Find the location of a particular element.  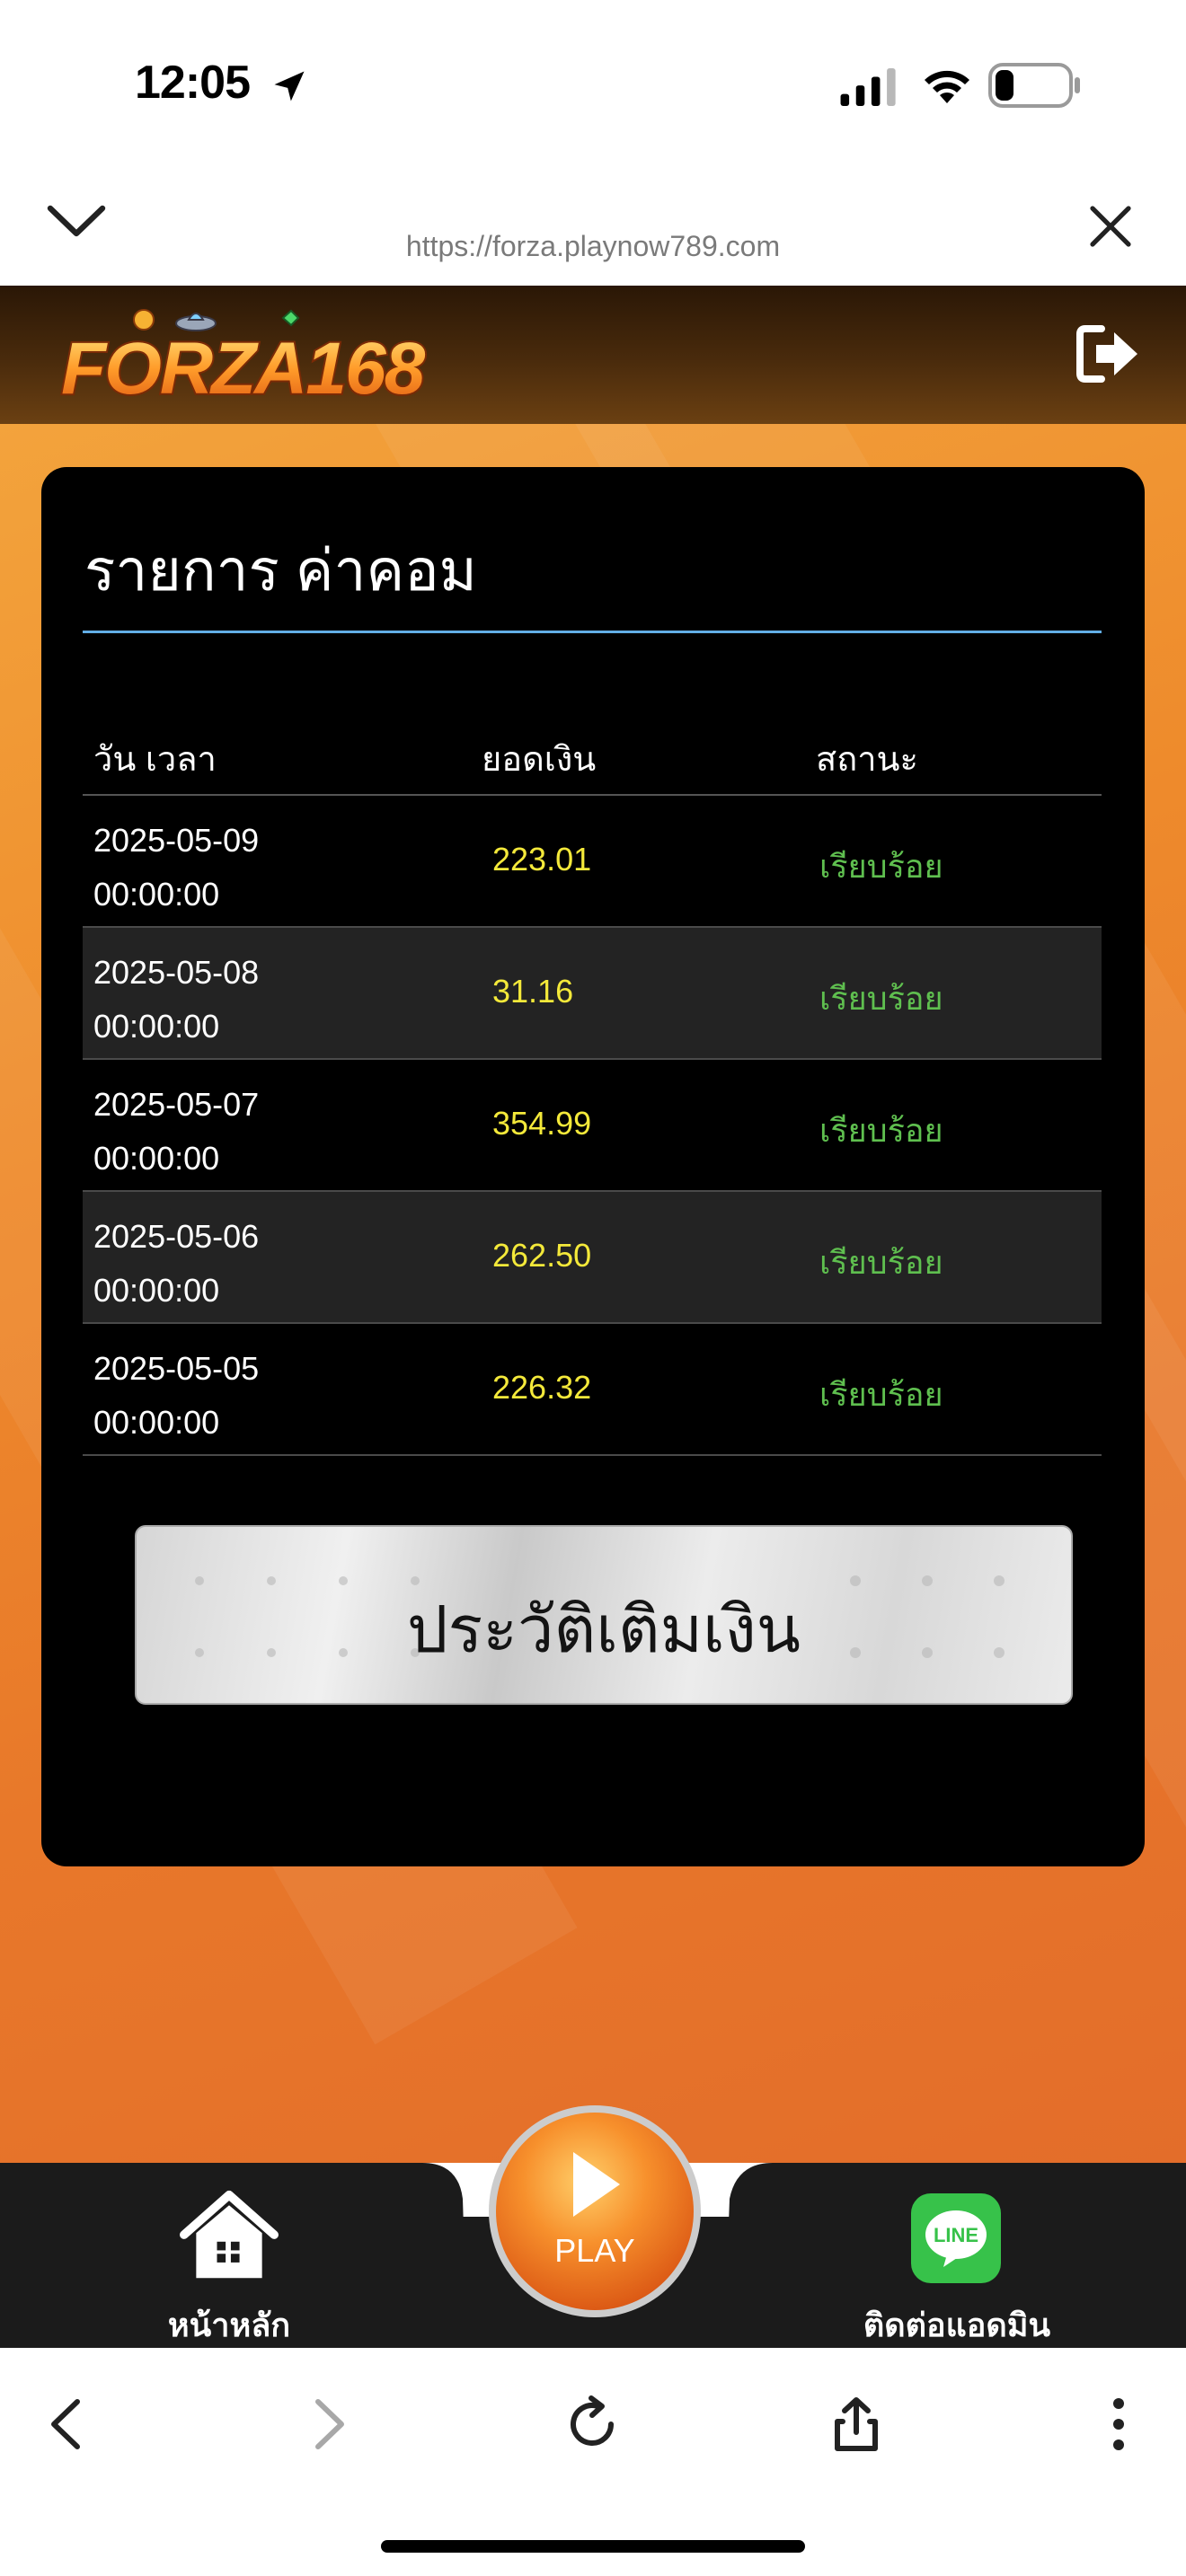

row-datetime: 2025-05-09 00:00:00 is located at coordinates (176, 868).